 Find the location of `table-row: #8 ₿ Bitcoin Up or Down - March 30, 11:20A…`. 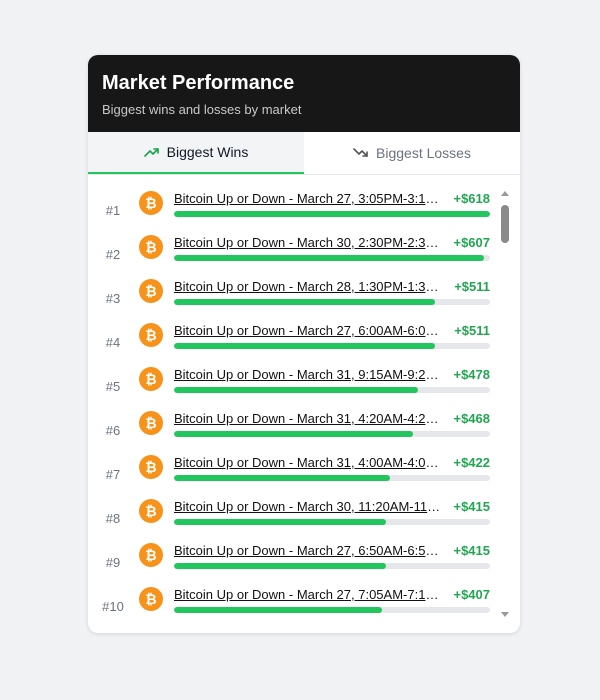

table-row: #8 ₿ Bitcoin Up or Down - March 30, 11:20A… is located at coordinates (304, 519).